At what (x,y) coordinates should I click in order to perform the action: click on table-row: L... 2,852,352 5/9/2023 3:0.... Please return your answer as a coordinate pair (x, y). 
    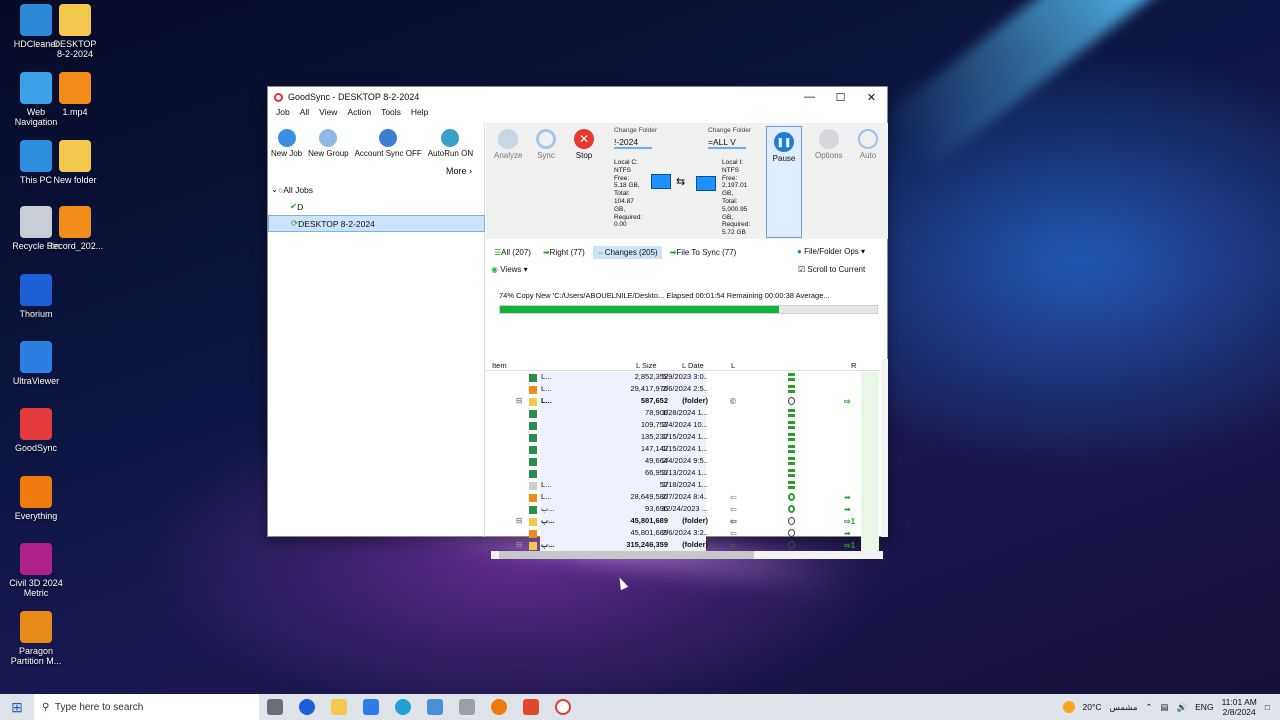
    Looking at the image, I should click on (683, 378).